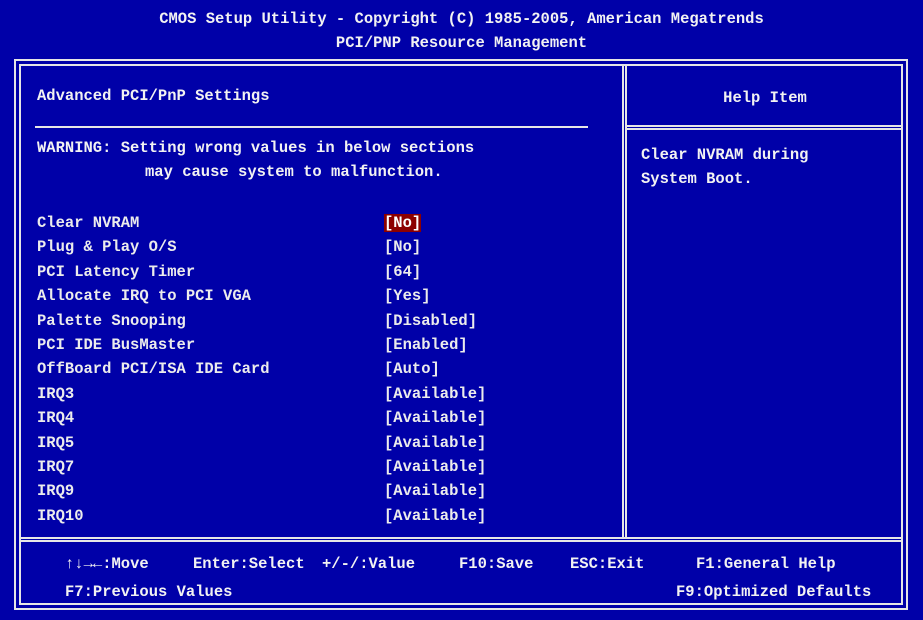 Image resolution: width=923 pixels, height=620 pixels. I want to click on setting-value: [64], so click(402, 272).